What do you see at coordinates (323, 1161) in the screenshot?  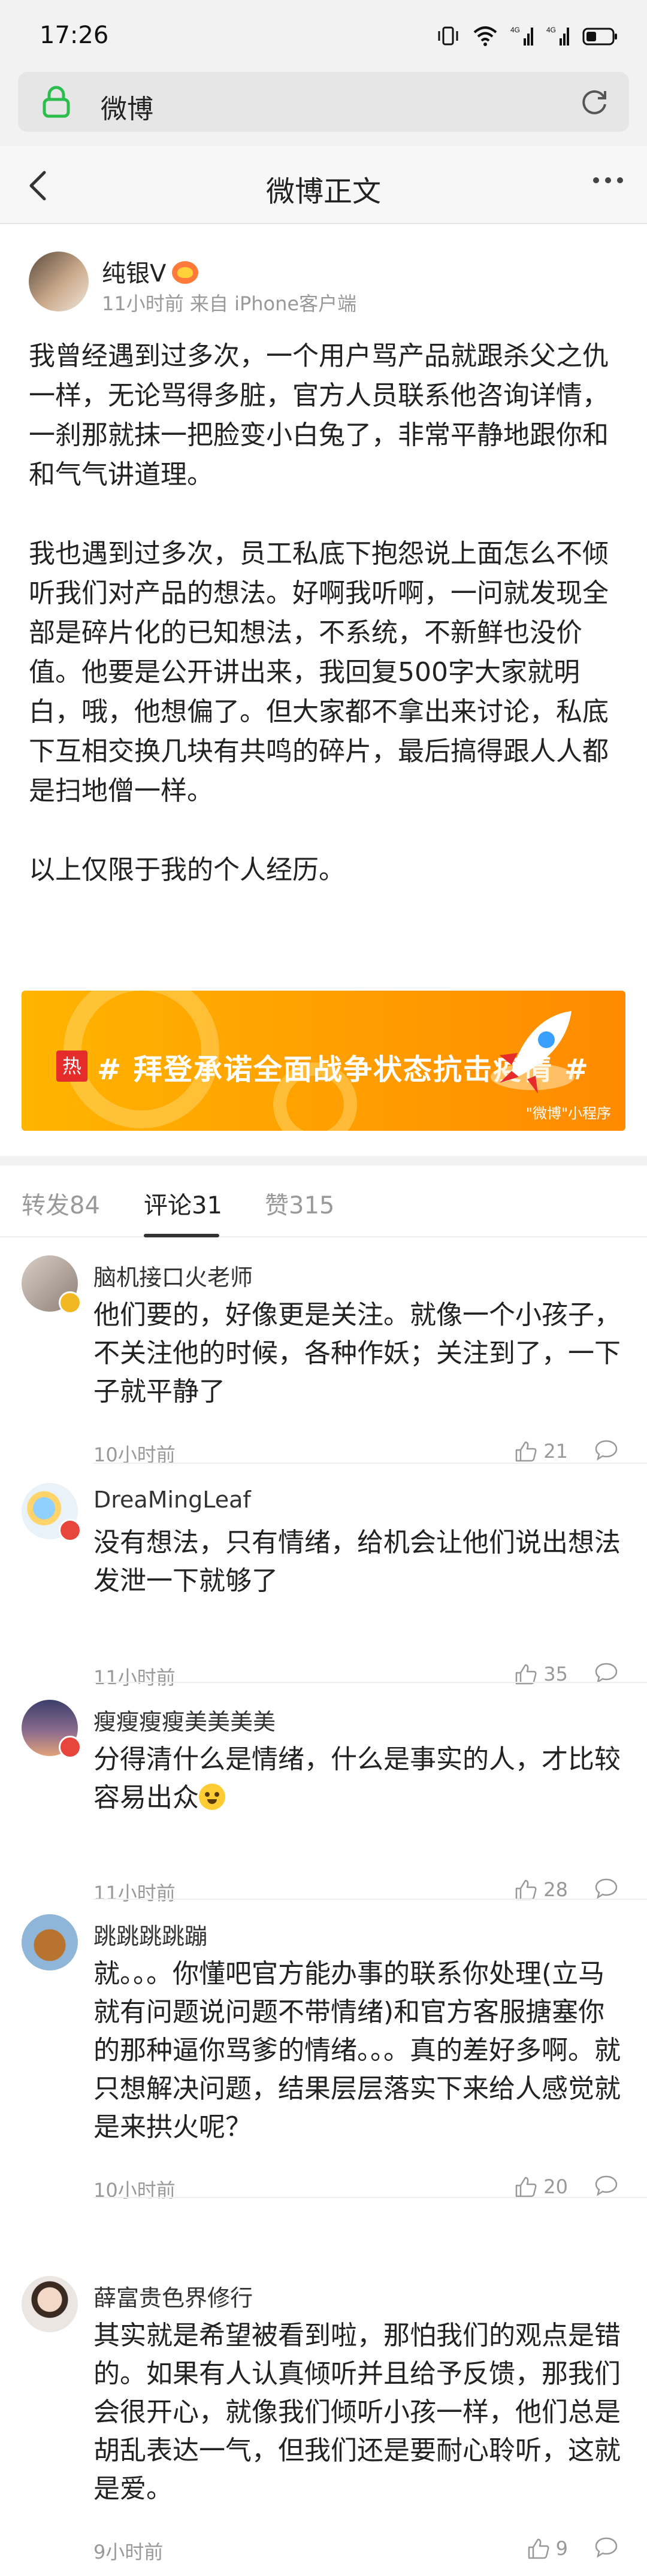 I see `section-divider` at bounding box center [323, 1161].